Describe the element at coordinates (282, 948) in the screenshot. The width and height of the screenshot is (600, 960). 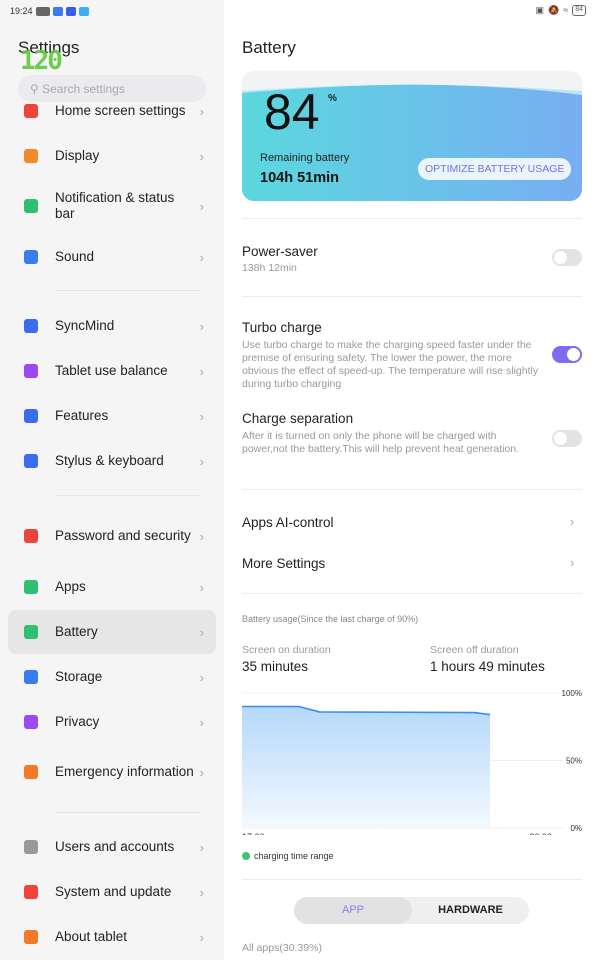
I see `all-apps-label: All apps(30.39%)` at that location.